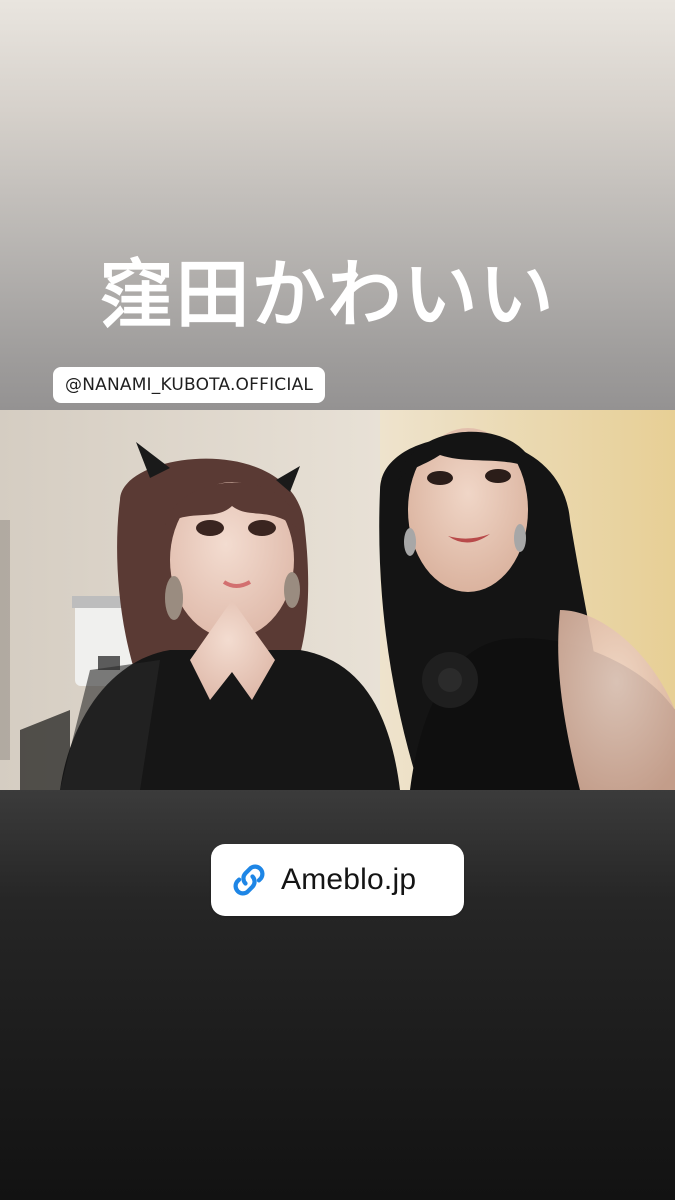 This screenshot has width=675, height=1200. Describe the element at coordinates (349, 879) in the screenshot. I see `link-label: Ameblo.jp` at that location.